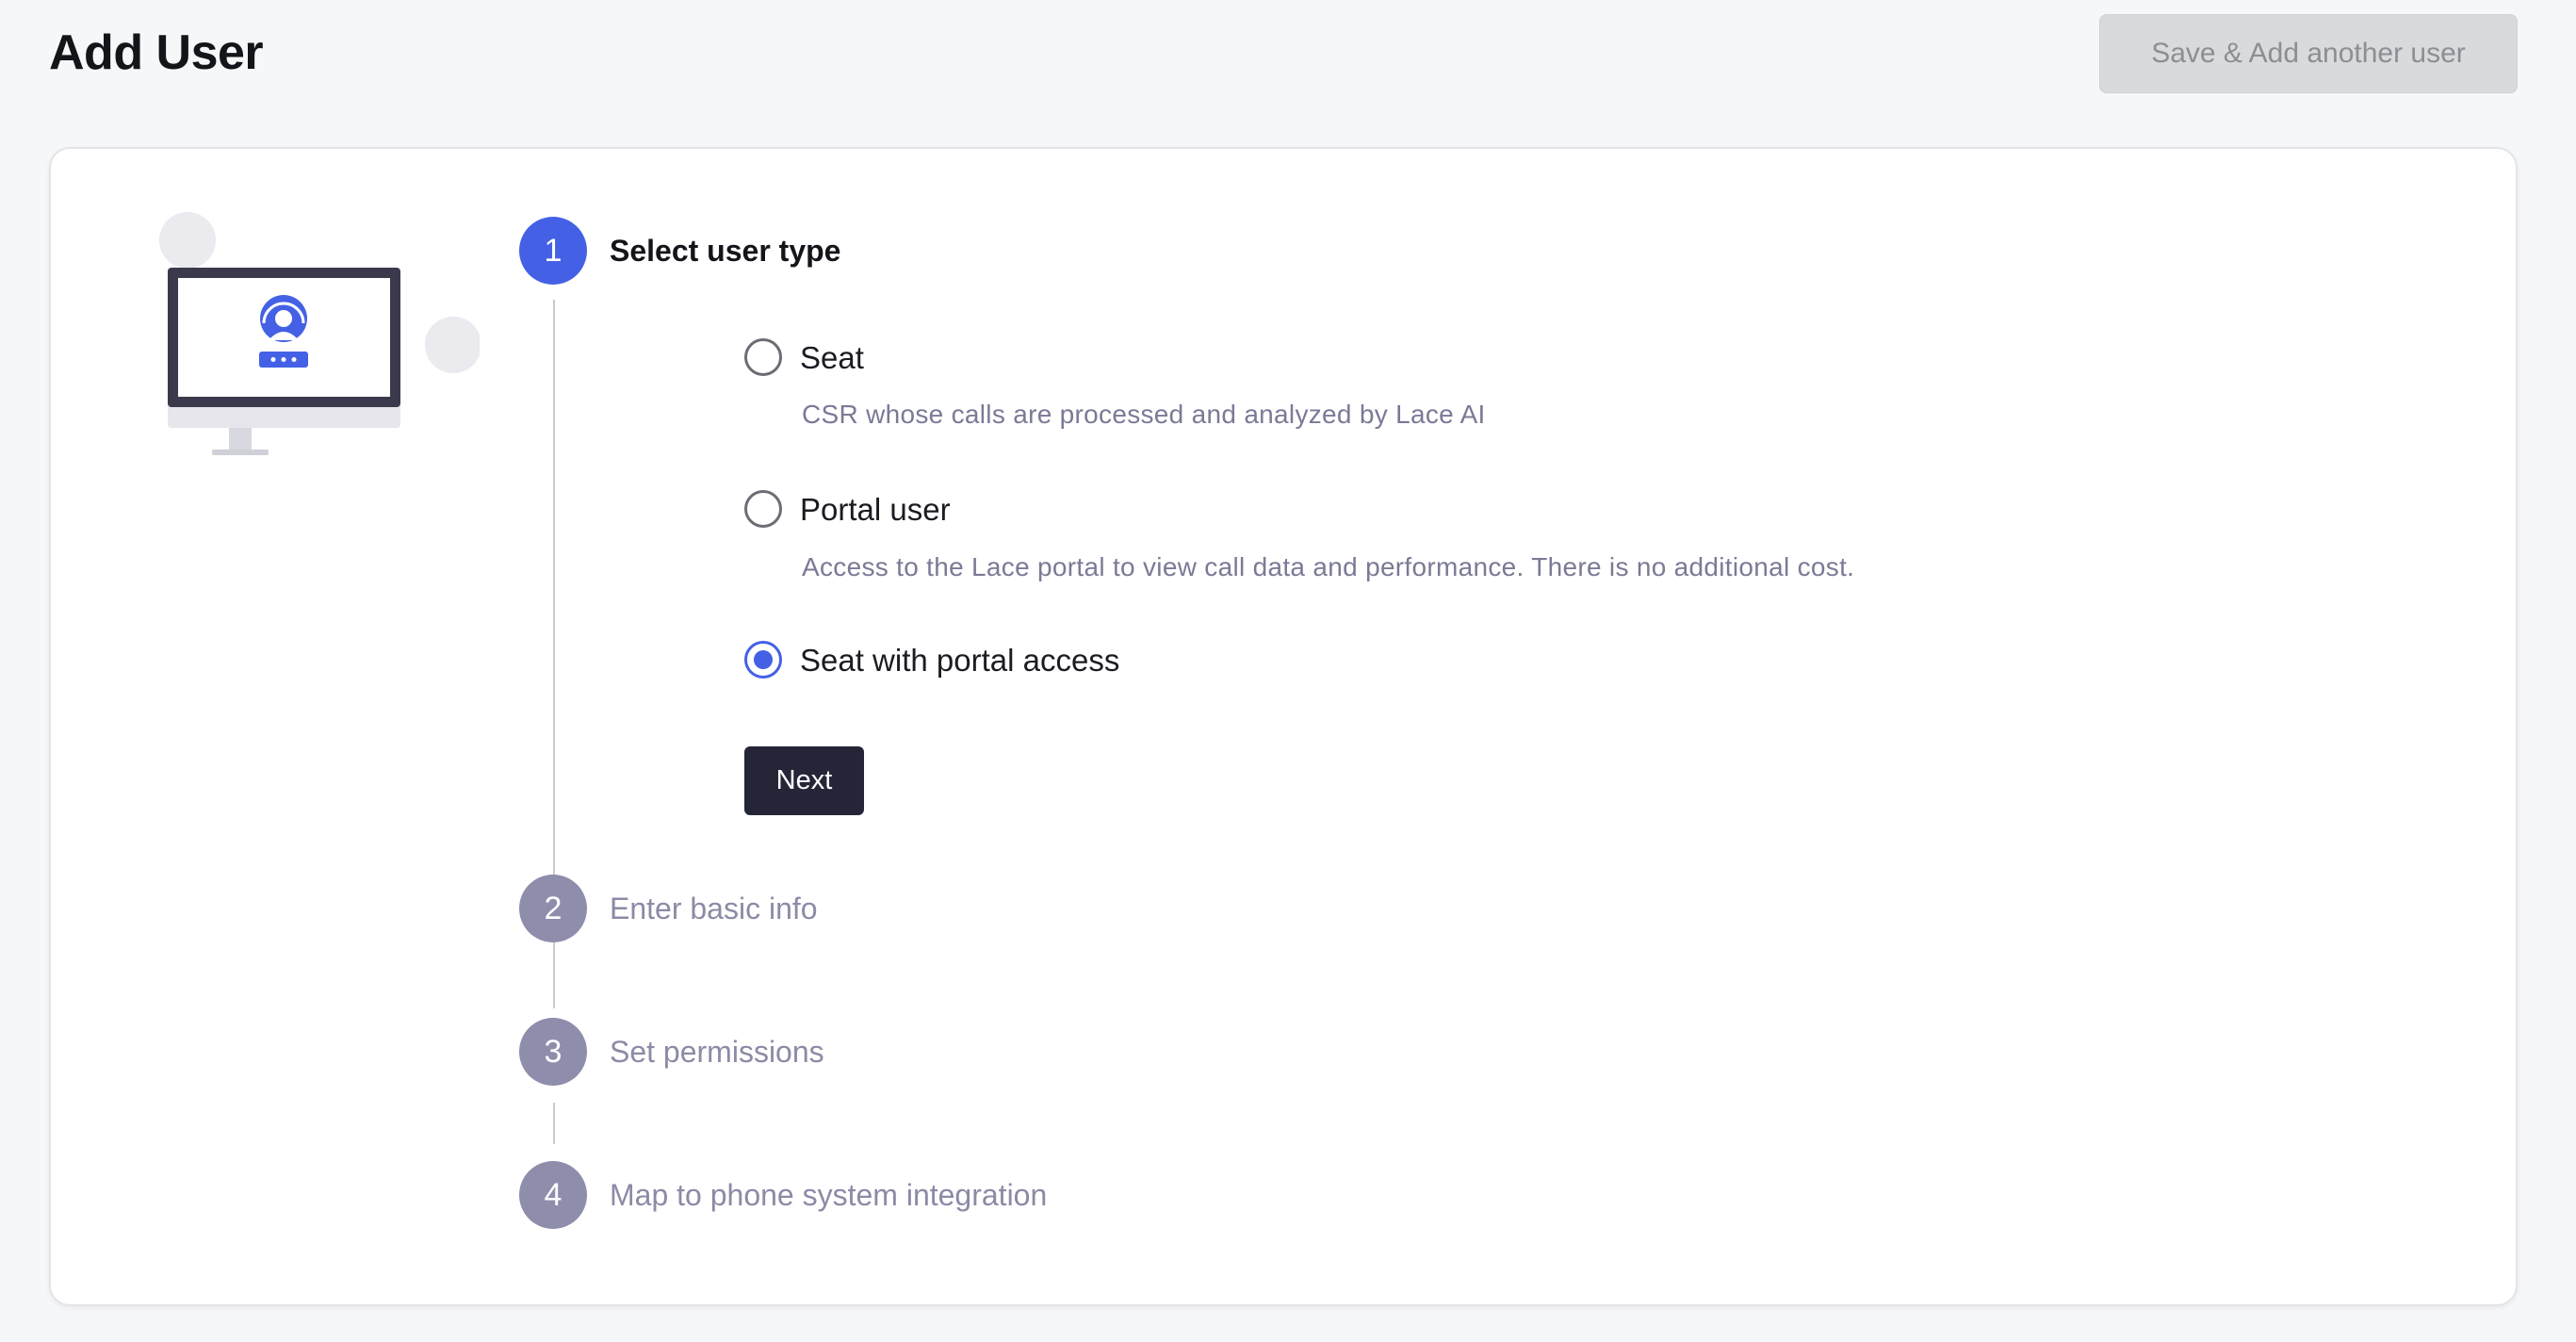 The height and width of the screenshot is (1342, 2576). I want to click on portal-user-radio, so click(763, 509).